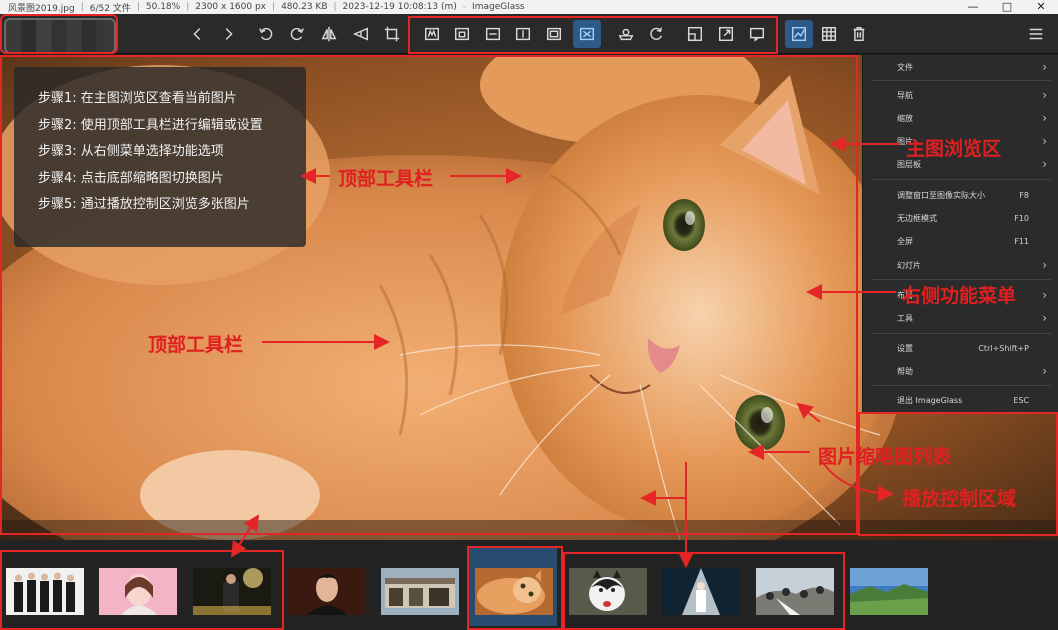  Describe the element at coordinates (163, 7) in the screenshot. I see `title-zoom: 50.18%` at that location.